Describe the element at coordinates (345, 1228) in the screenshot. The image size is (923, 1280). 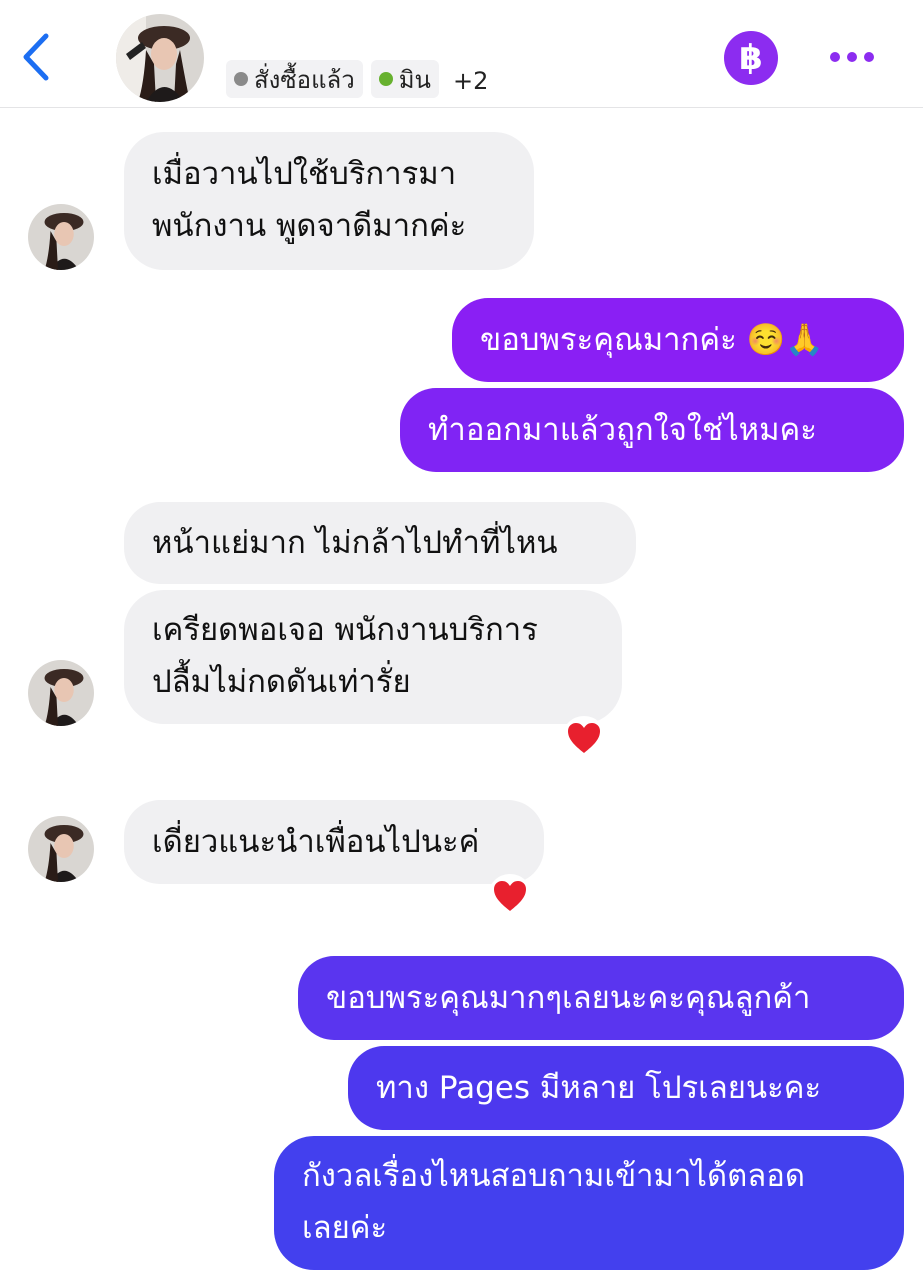
I see `message-line: เลยค่ะ` at that location.